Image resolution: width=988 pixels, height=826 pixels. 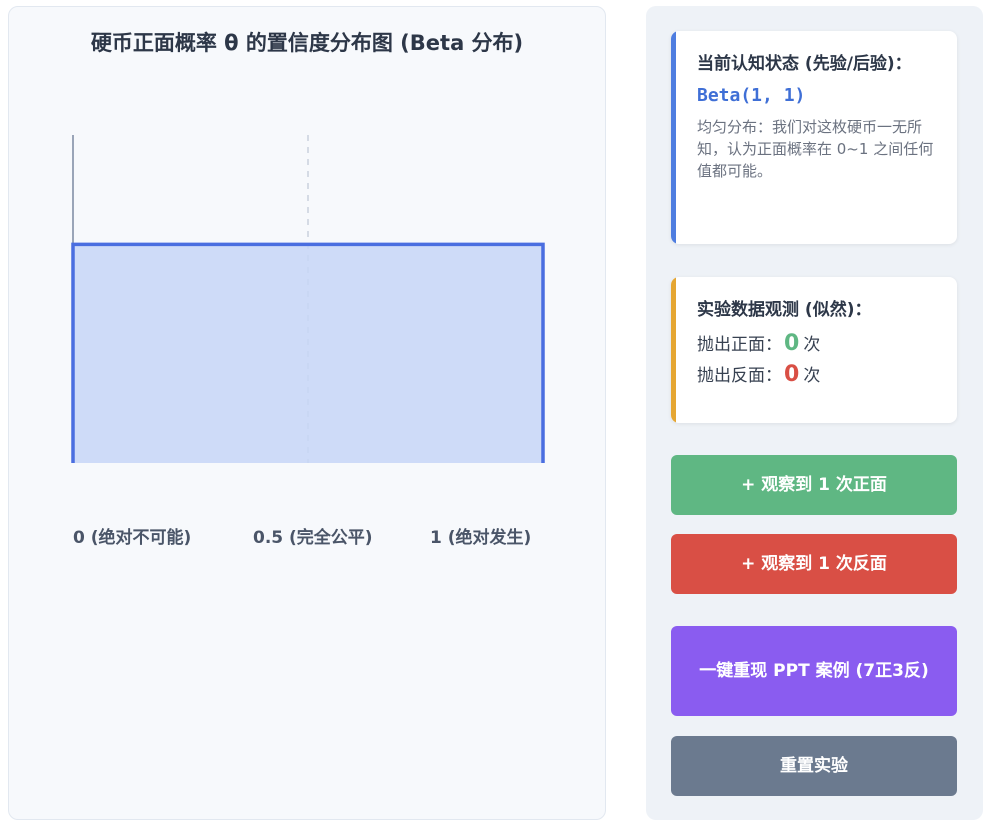 I want to click on x-tick-label-0: 0 (绝对不可能), so click(x=132, y=538).